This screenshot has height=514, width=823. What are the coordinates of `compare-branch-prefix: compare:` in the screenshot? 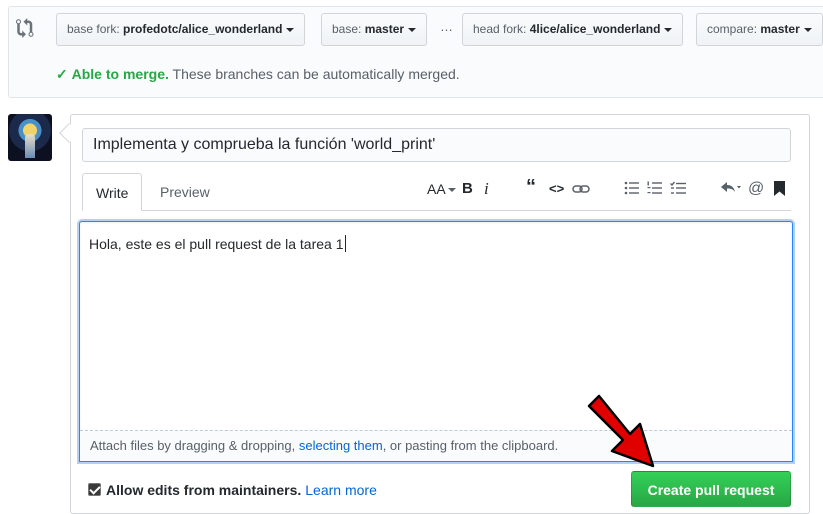 It's located at (732, 29).